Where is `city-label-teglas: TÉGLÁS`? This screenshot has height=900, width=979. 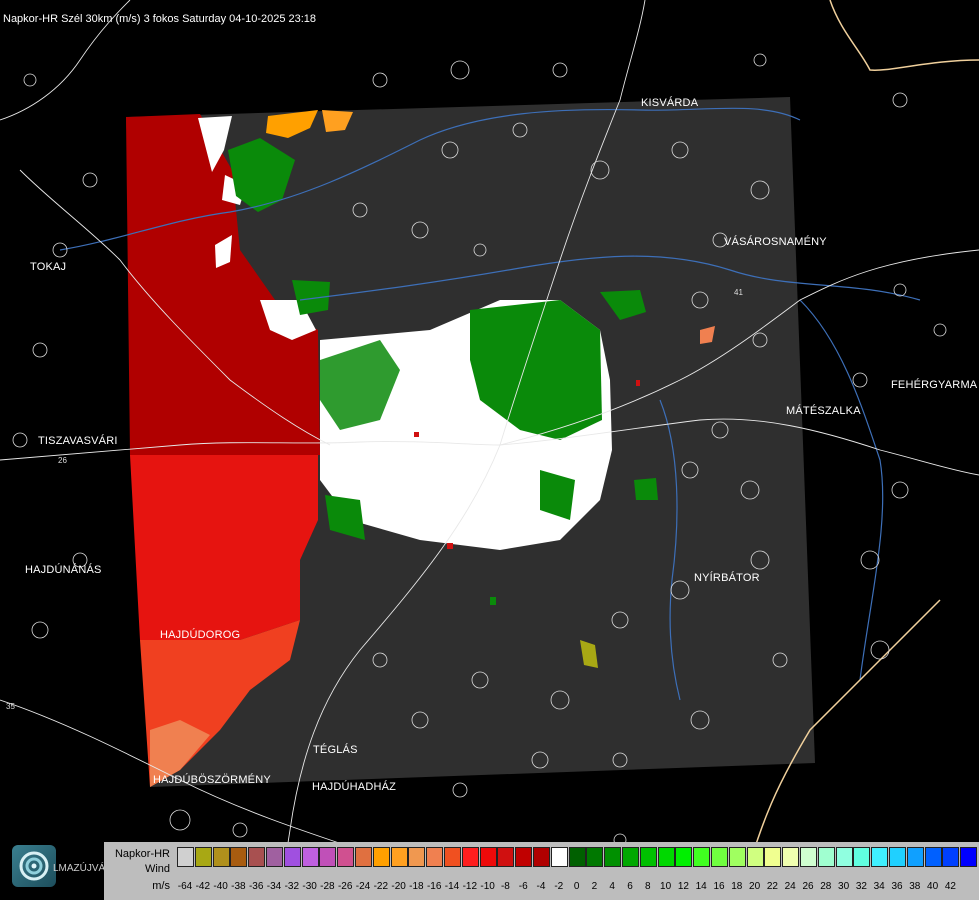 city-label-teglas: TÉGLÁS is located at coordinates (335, 750).